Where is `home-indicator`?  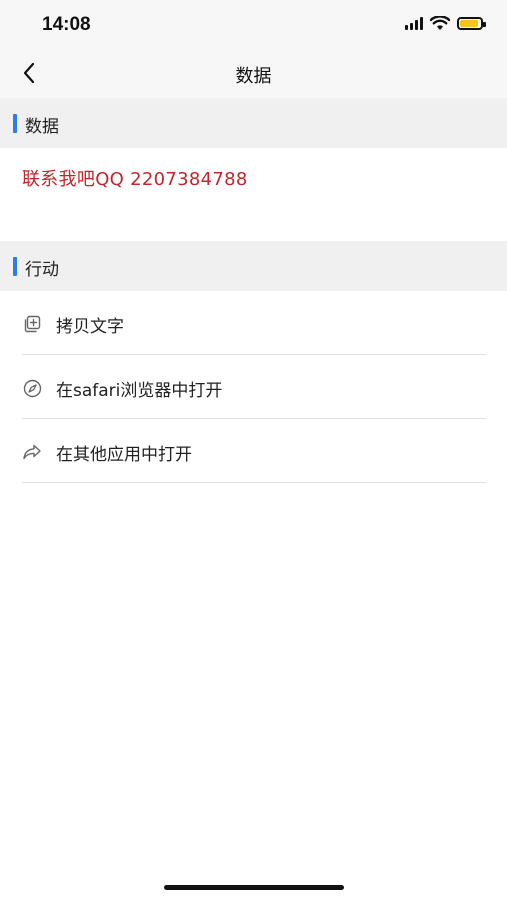 home-indicator is located at coordinates (254, 887).